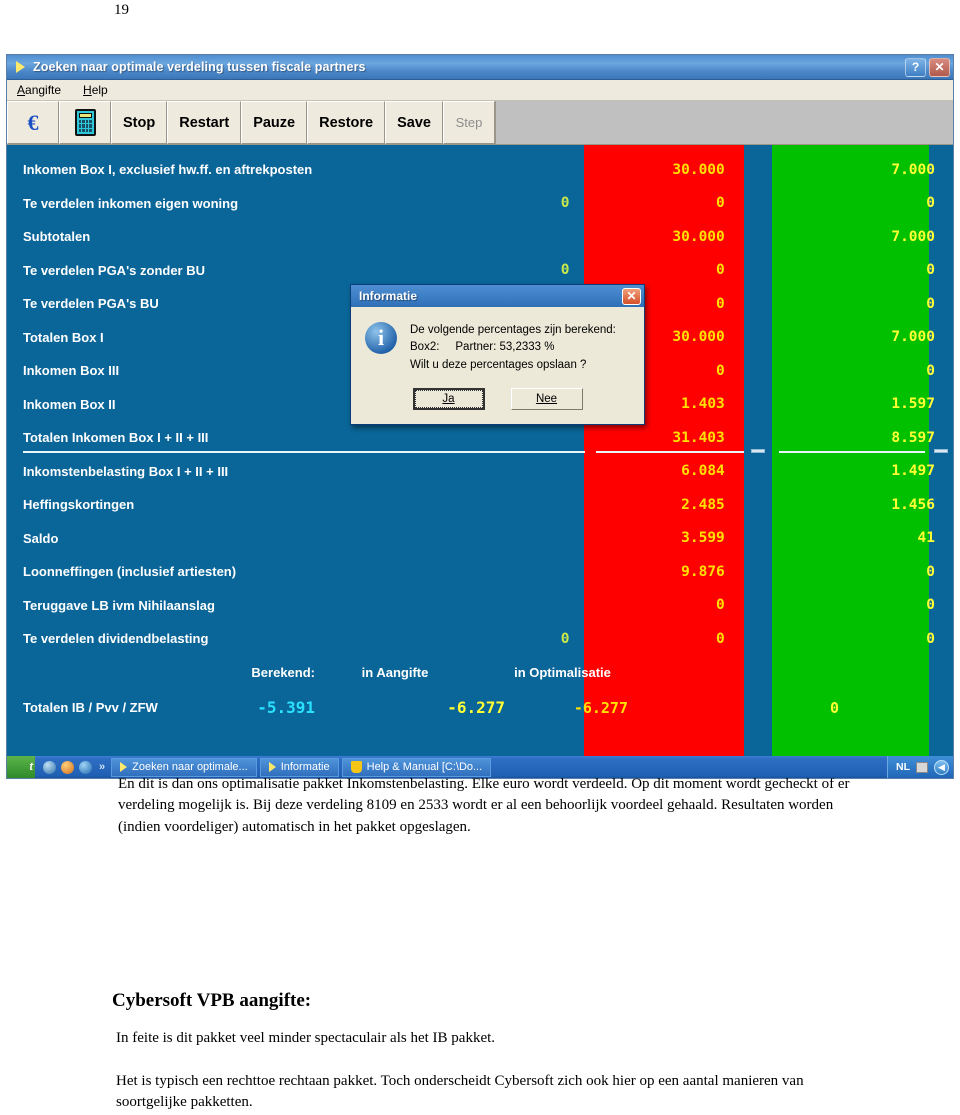 The width and height of the screenshot is (960, 1115). I want to click on berekend-label: Berekend:, so click(283, 672).